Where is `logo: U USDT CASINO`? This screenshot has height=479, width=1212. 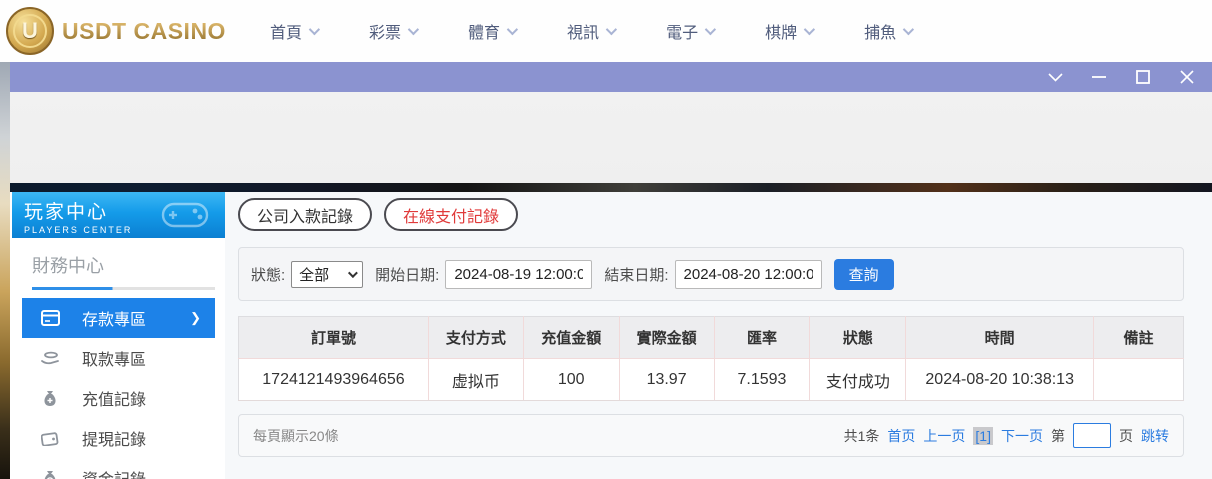
logo: U USDT CASINO is located at coordinates (120, 31).